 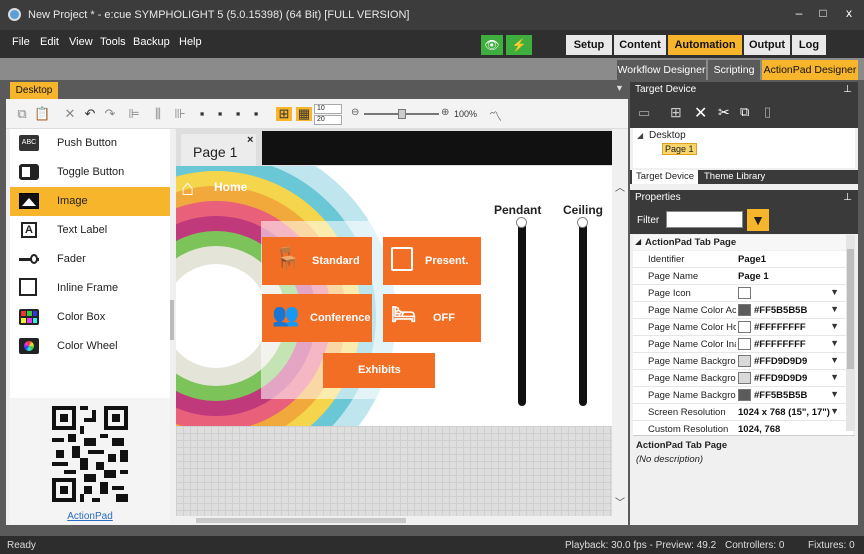 I want to click on paste-icon: ▯, so click(x=767, y=112).